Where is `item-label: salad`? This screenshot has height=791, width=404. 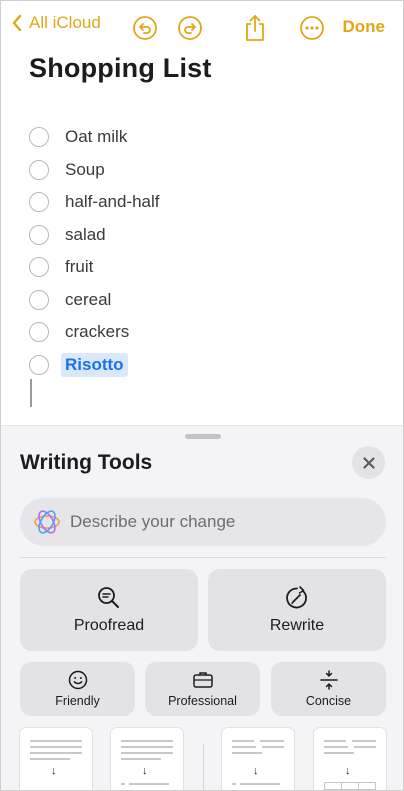
item-label: salad is located at coordinates (85, 234).